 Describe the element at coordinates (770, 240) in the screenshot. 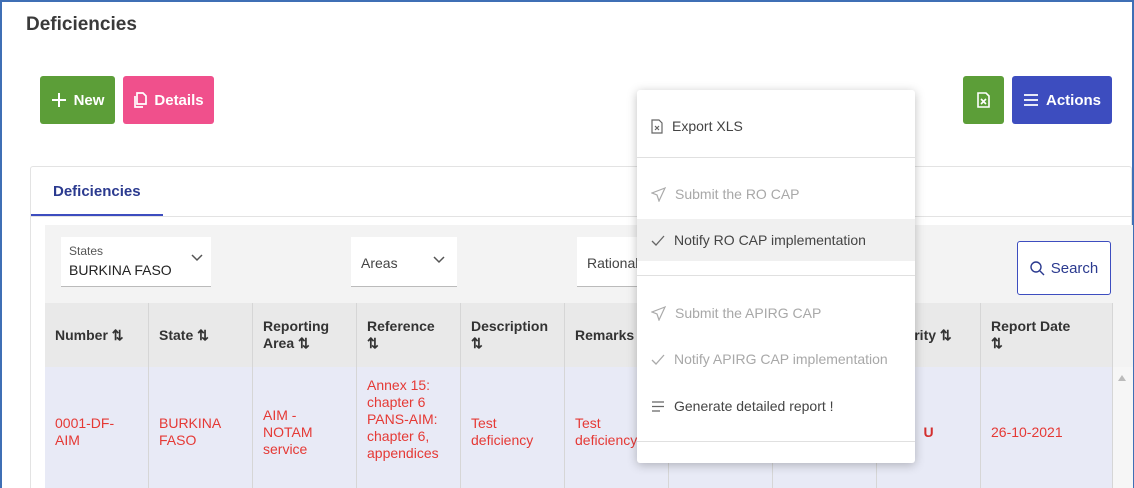

I see `menu-item-label: Notify RO CAP implementation` at that location.